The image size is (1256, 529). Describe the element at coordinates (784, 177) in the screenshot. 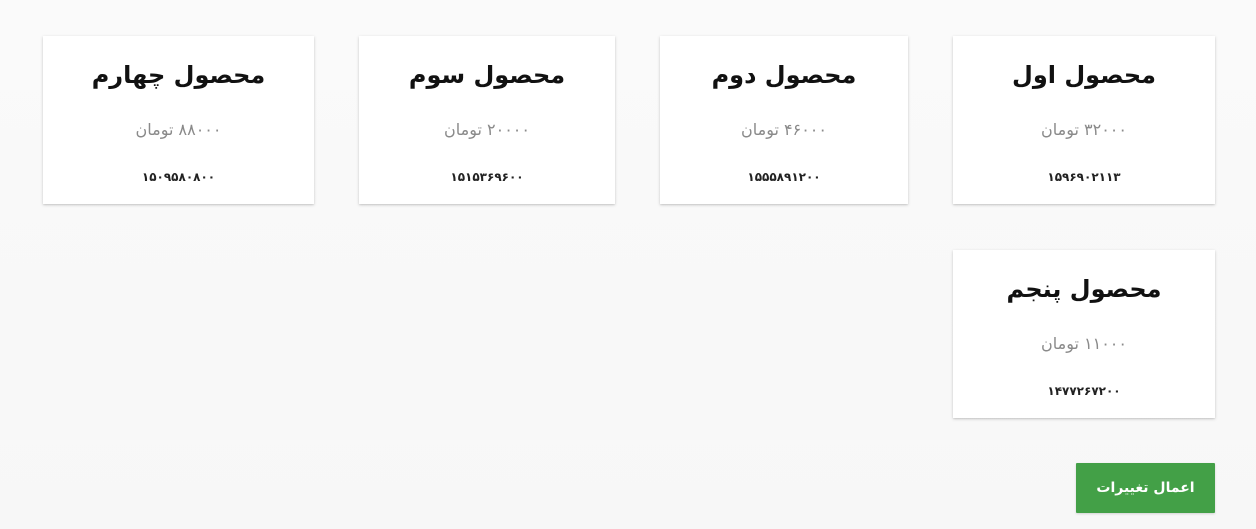

I see `product-code: ۱۵۵۵۸۹۱۲۰۰` at that location.